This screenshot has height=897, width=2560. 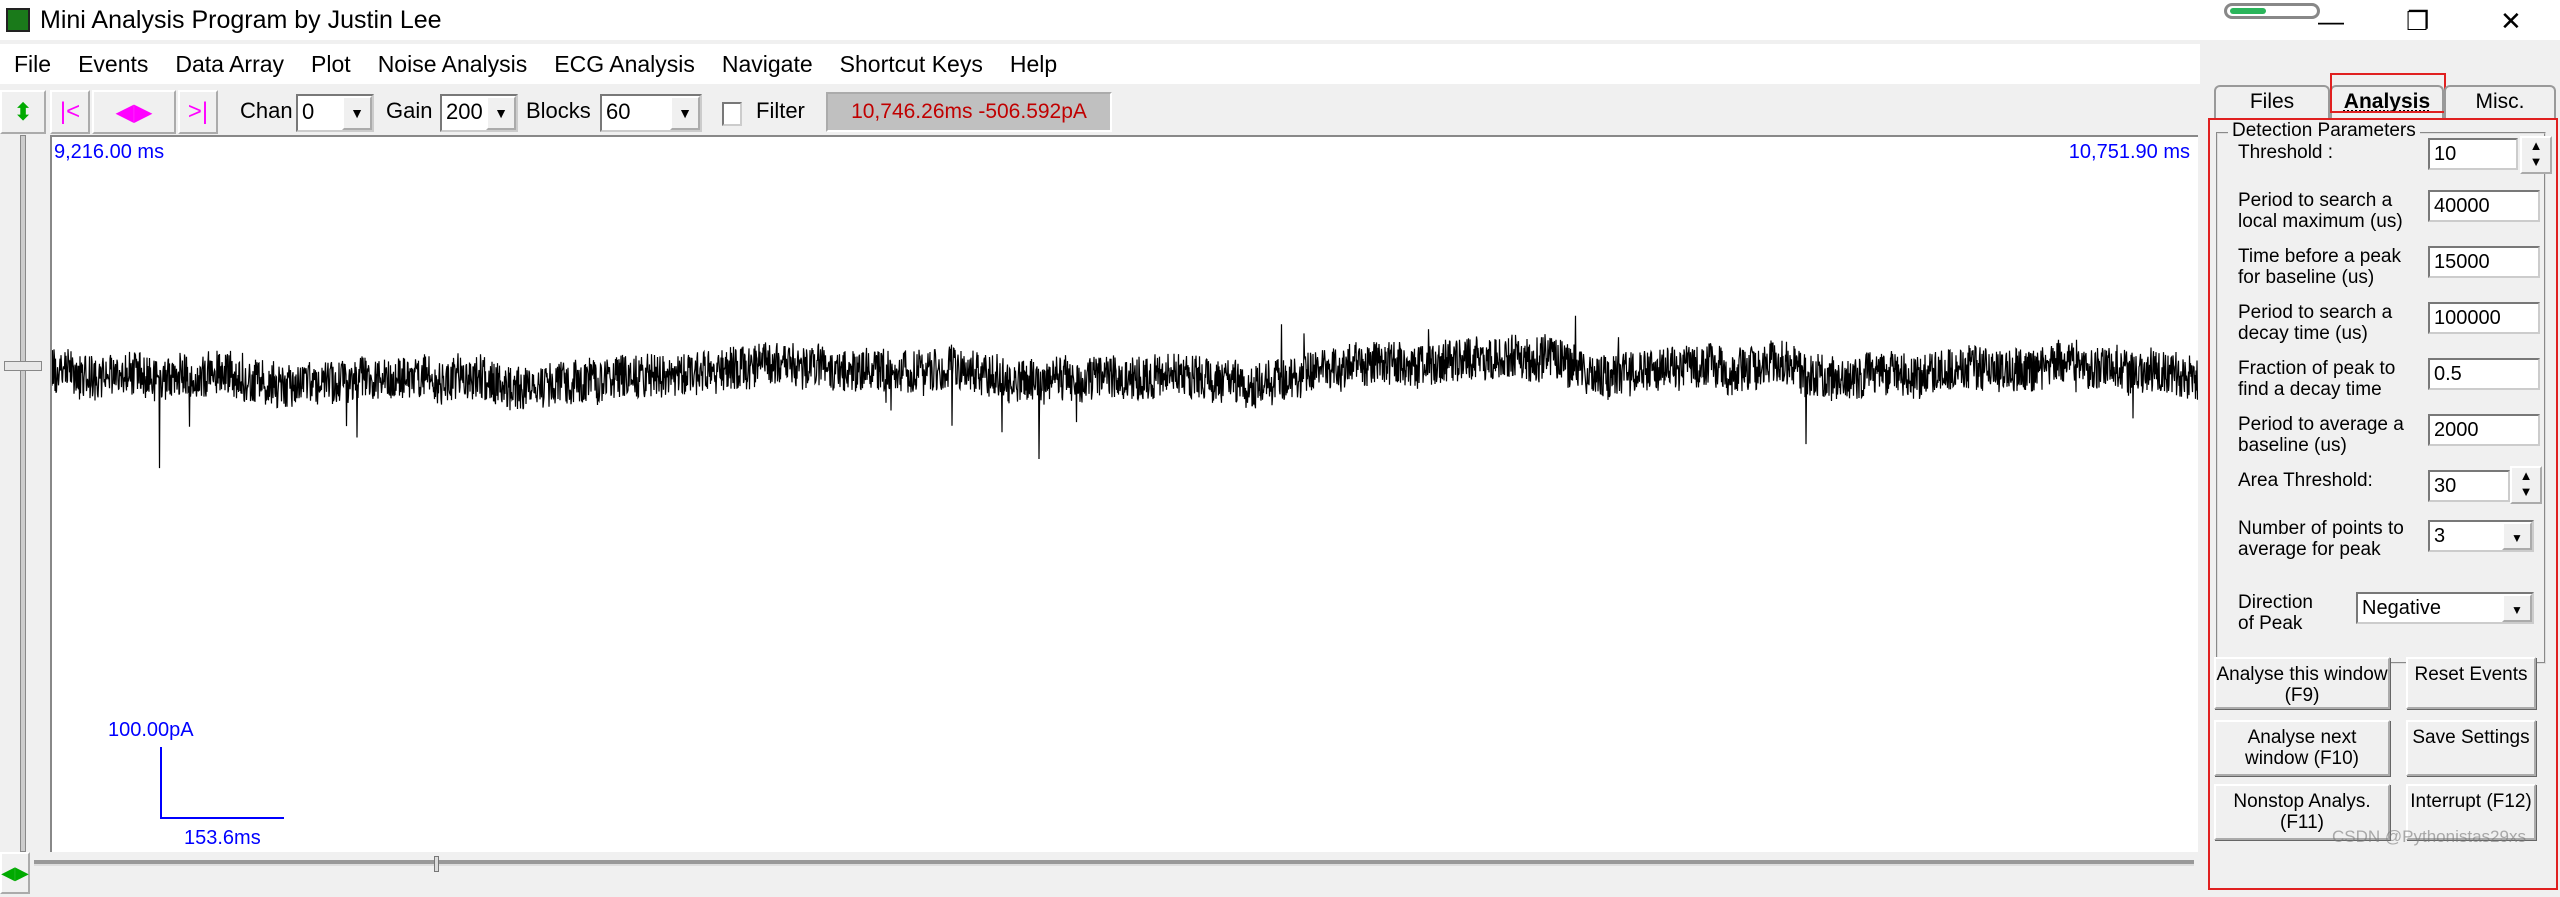 I want to click on menu-data-array: Data Array, so click(x=229, y=64).